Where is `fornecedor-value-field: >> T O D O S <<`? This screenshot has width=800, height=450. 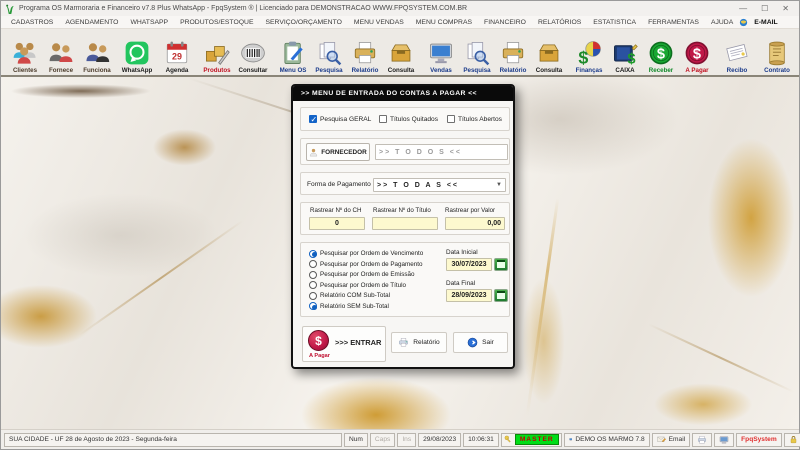 fornecedor-value-field: >> T O D O S << is located at coordinates (441, 152).